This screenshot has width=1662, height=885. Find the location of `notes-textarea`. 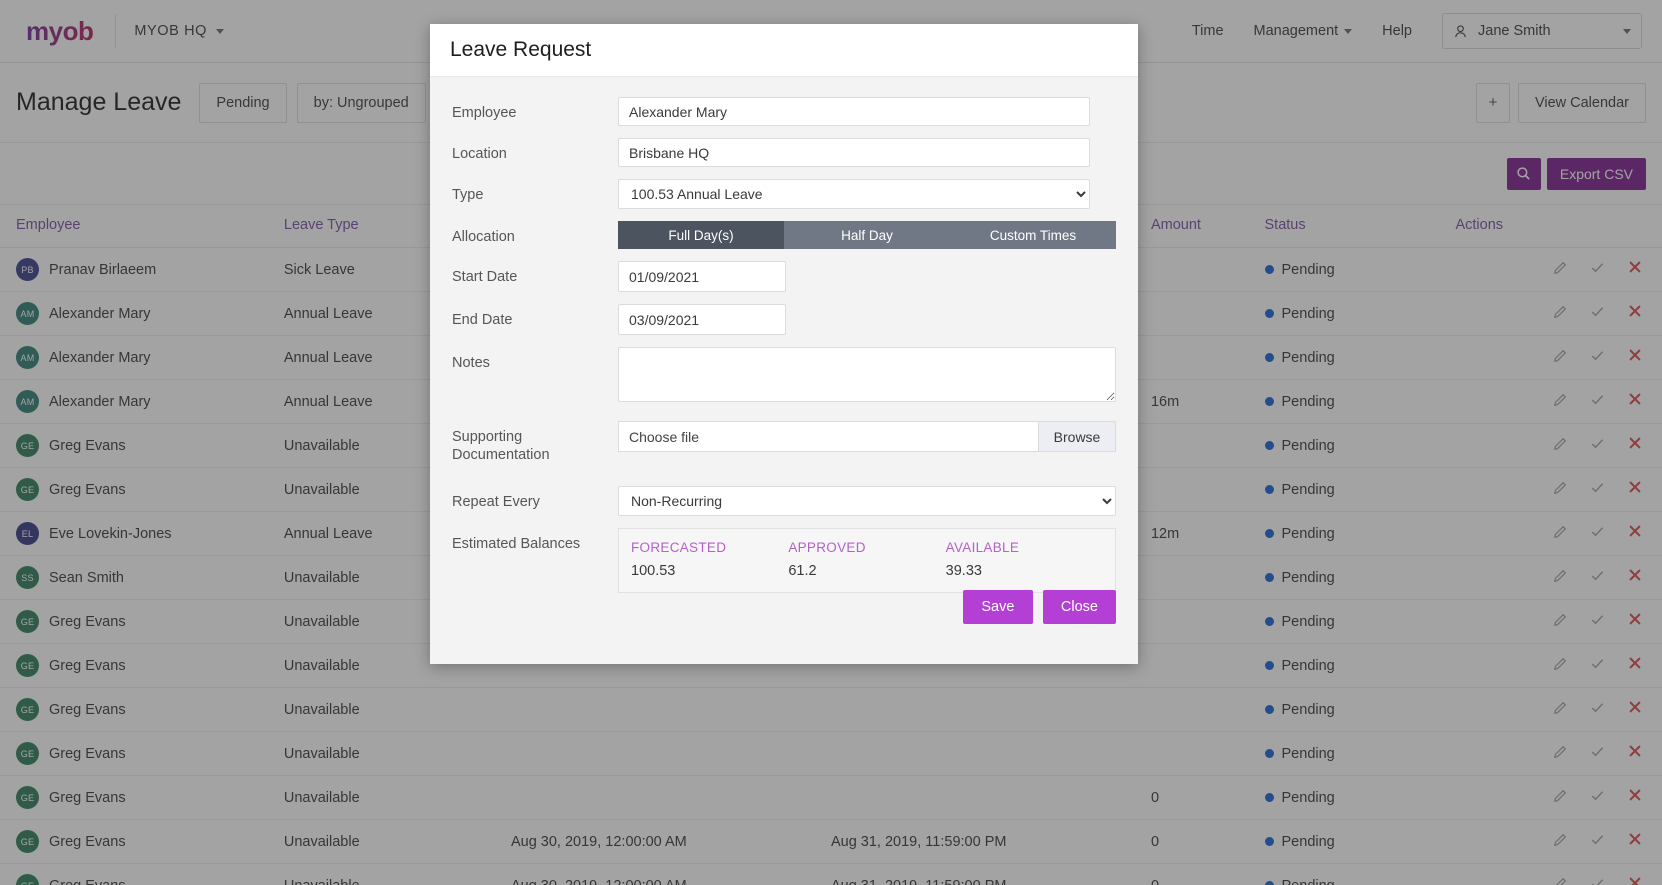

notes-textarea is located at coordinates (867, 374).